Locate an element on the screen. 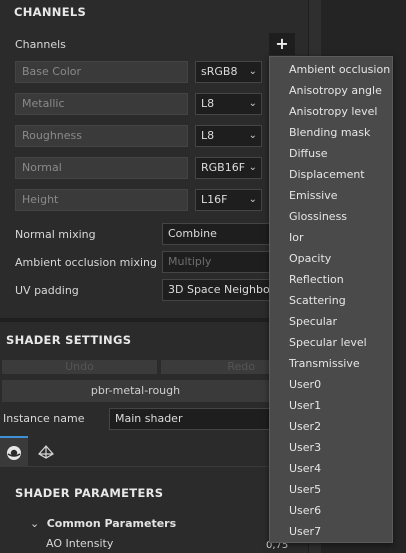 The image size is (406, 553). dropdown-item: Reflection is located at coordinates (316, 279).